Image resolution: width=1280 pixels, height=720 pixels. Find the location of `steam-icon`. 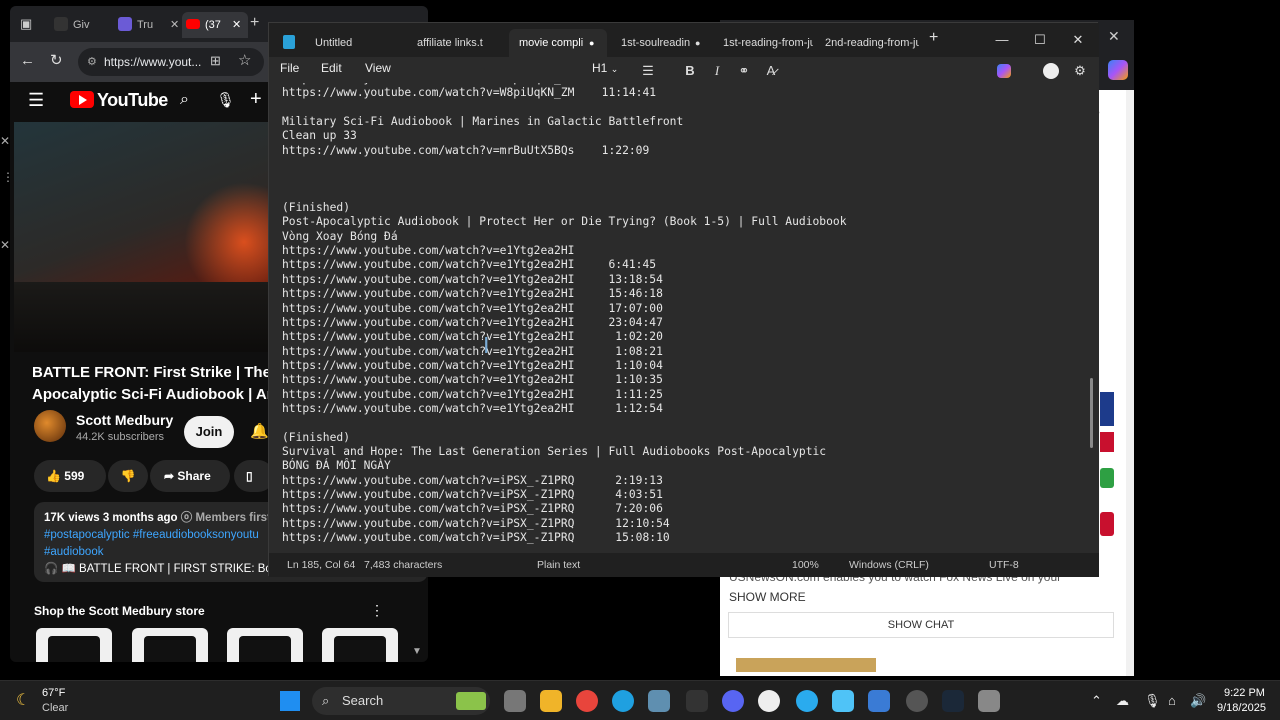

steam-icon is located at coordinates (953, 701).